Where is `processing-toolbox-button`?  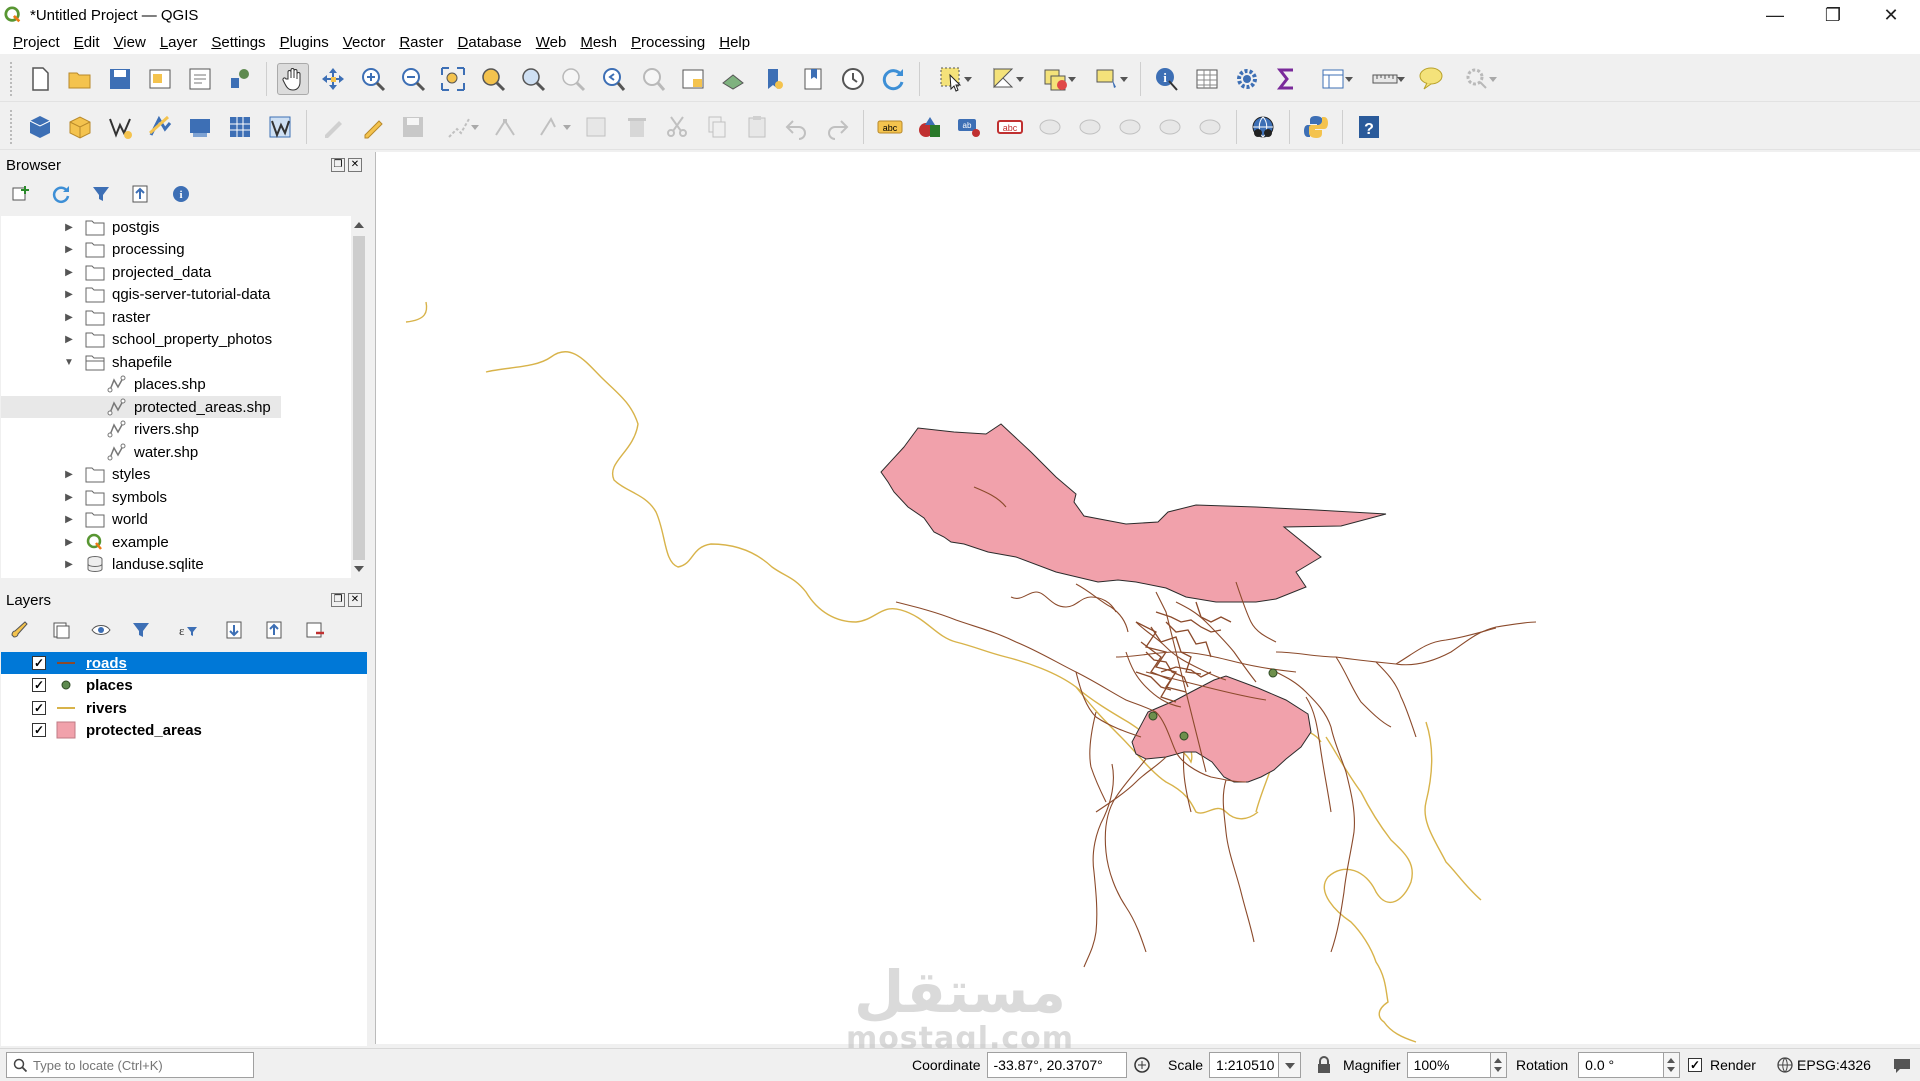 processing-toolbox-button is located at coordinates (1247, 79).